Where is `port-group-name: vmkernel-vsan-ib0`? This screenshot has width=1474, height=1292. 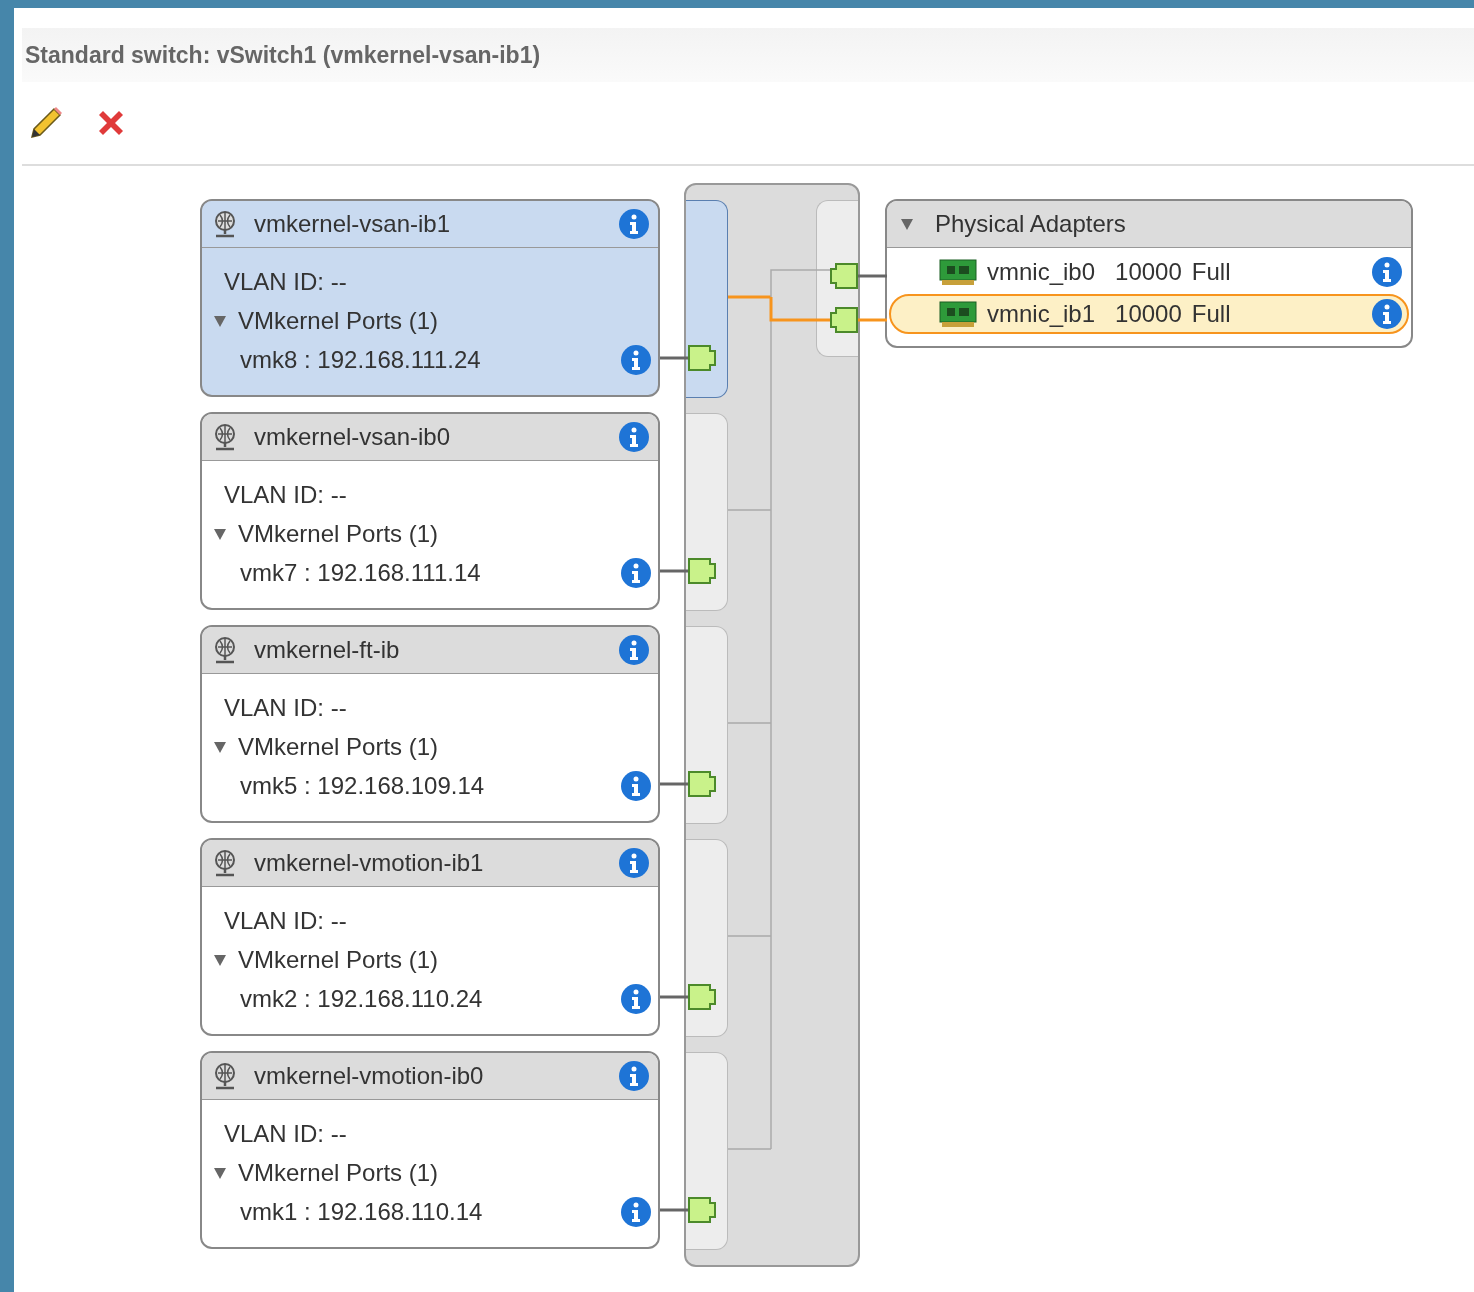
port-group-name: vmkernel-vsan-ib0 is located at coordinates (353, 437).